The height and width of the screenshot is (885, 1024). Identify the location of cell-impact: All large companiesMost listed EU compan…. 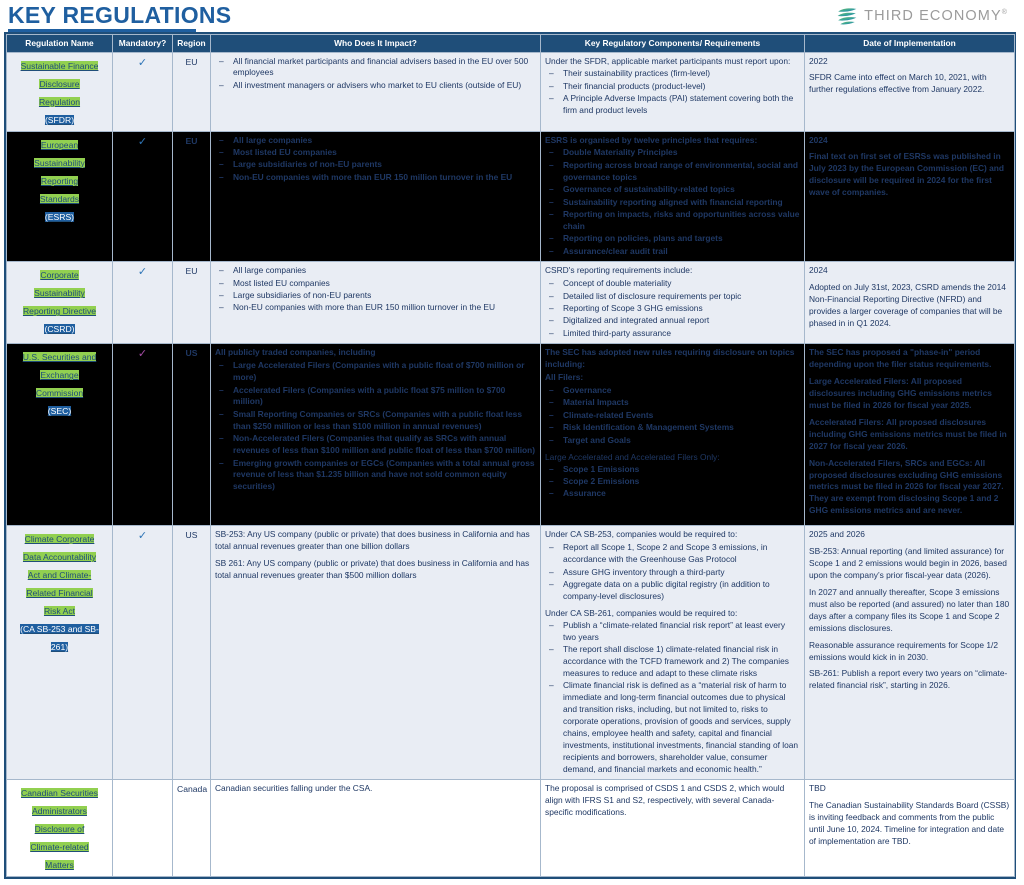
(375, 196).